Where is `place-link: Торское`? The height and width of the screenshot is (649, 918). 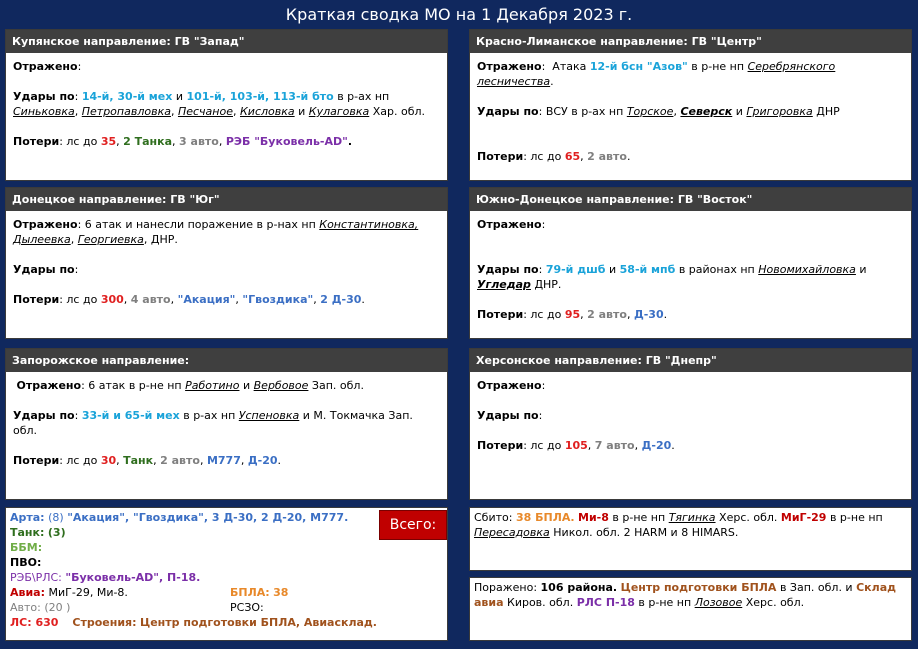 place-link: Торское is located at coordinates (650, 111).